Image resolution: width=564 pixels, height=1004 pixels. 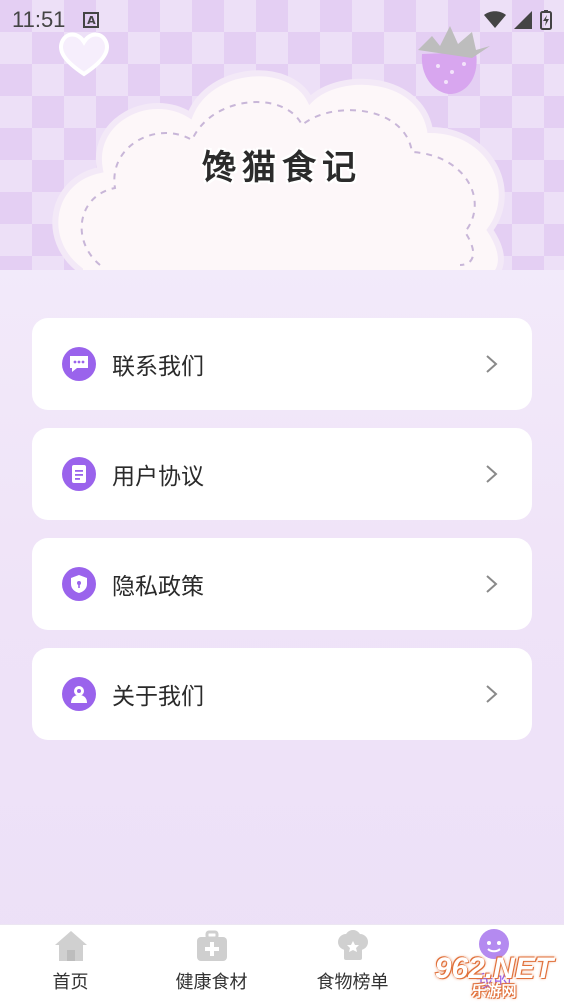 What do you see at coordinates (352, 945) in the screenshot?
I see `chef-hat-icon` at bounding box center [352, 945].